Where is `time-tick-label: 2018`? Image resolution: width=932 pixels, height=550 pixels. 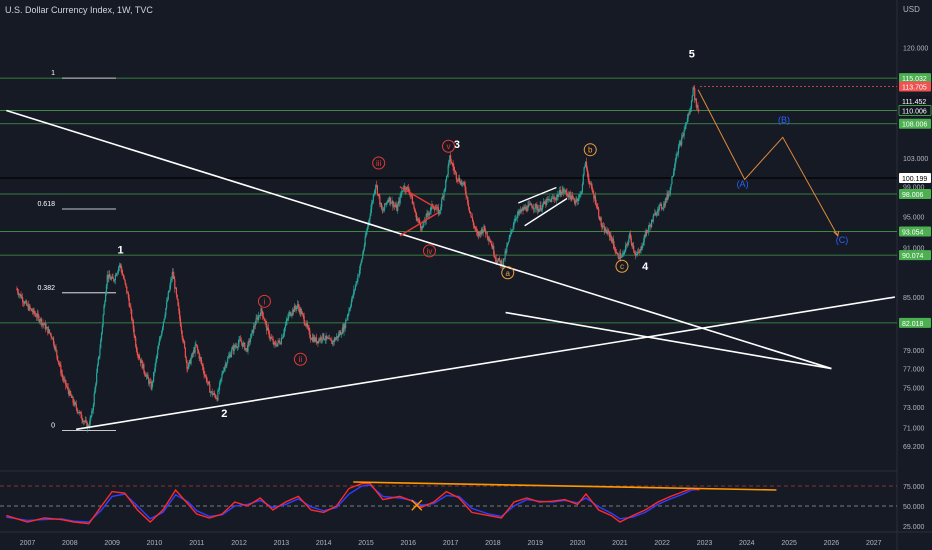
time-tick-label: 2018 is located at coordinates (493, 543).